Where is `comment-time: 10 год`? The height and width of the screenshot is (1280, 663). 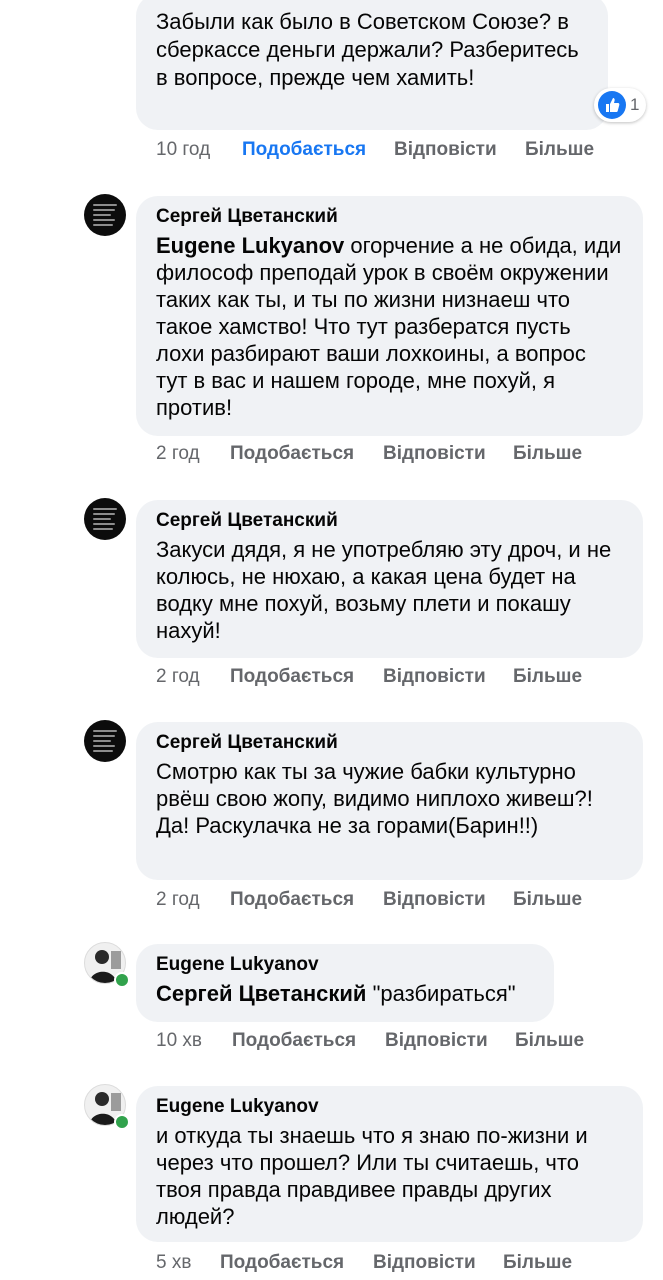 comment-time: 10 год is located at coordinates (183, 150).